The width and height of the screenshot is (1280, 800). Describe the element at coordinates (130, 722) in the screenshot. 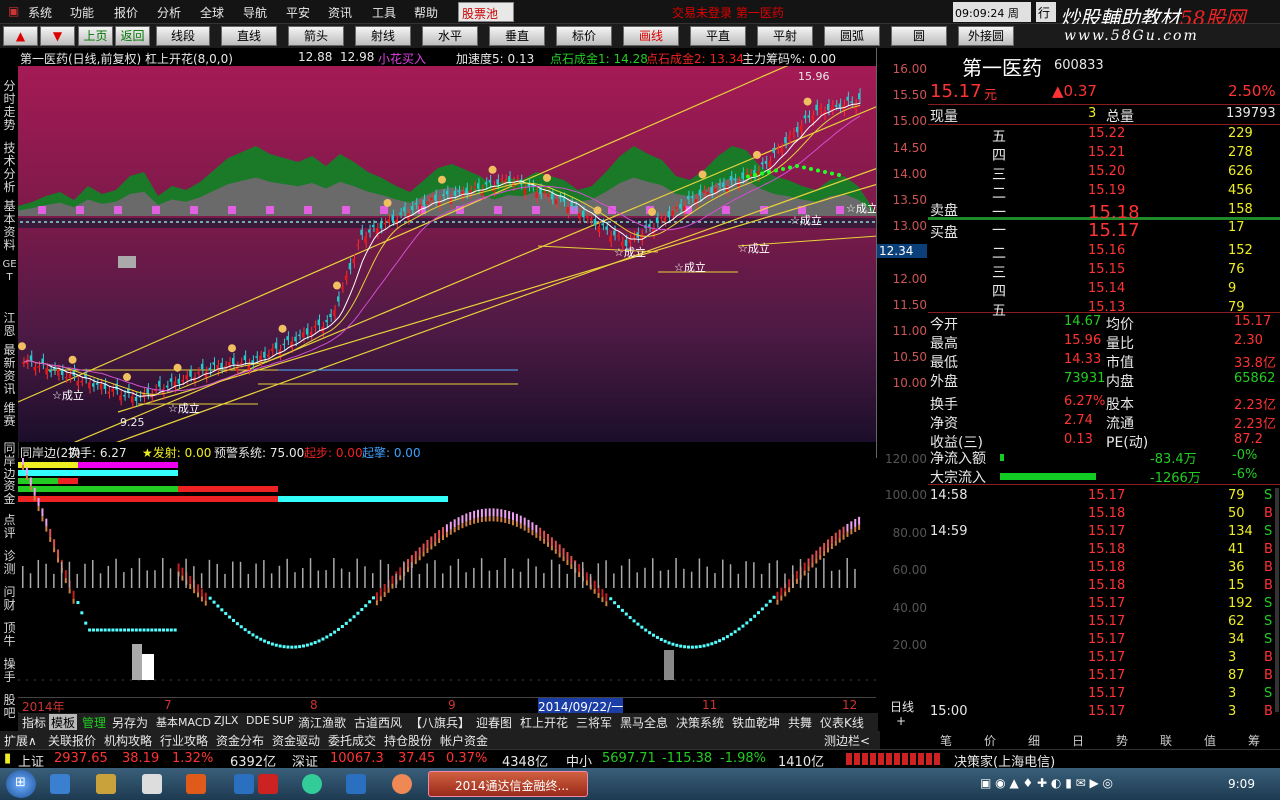

I see `tab-item: 另存为` at that location.